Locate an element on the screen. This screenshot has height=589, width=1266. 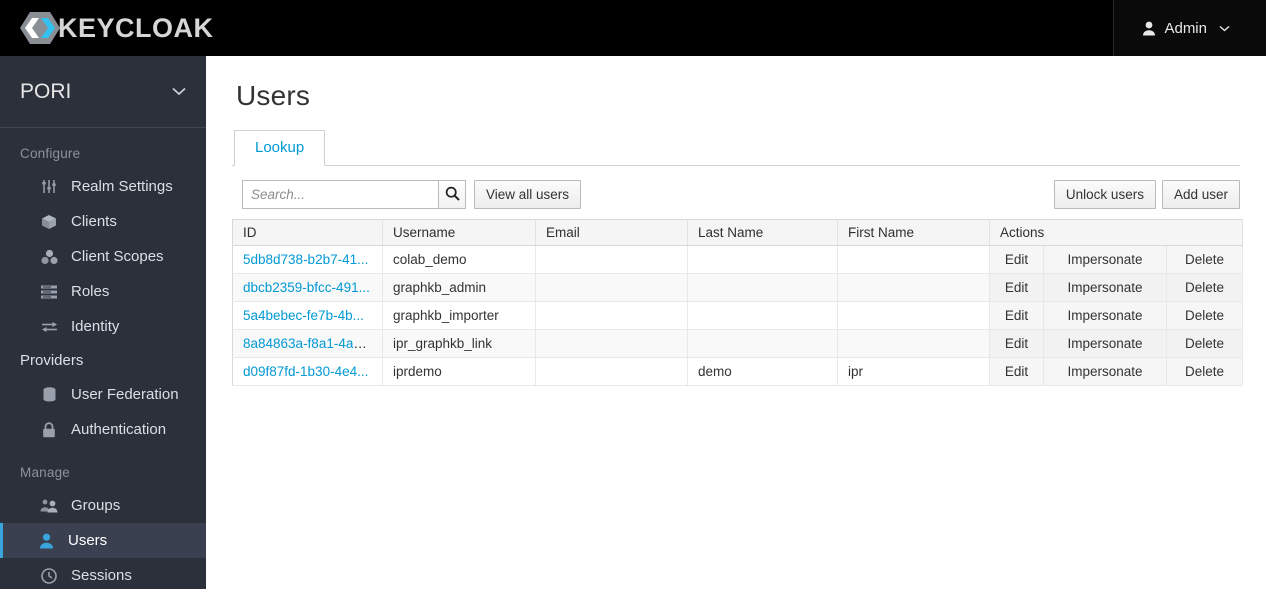
sidebar-item-client-scopes: Client Scopes is located at coordinates (103, 256).